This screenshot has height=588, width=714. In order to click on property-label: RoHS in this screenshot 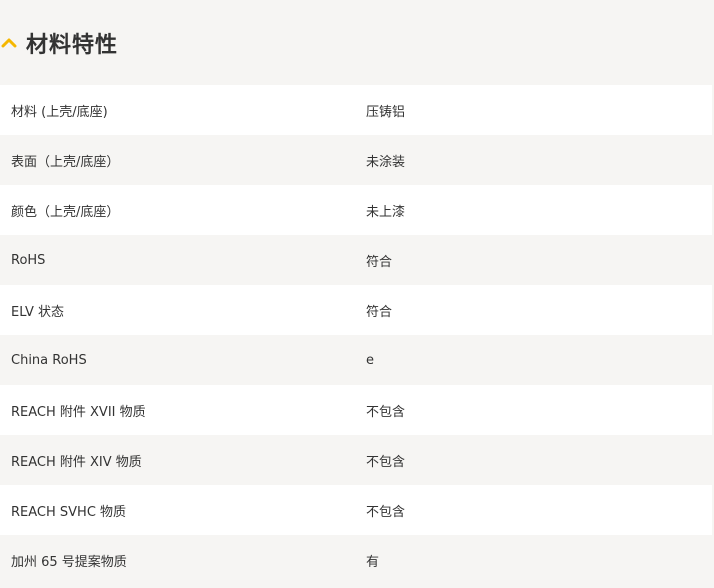, I will do `click(28, 260)`.